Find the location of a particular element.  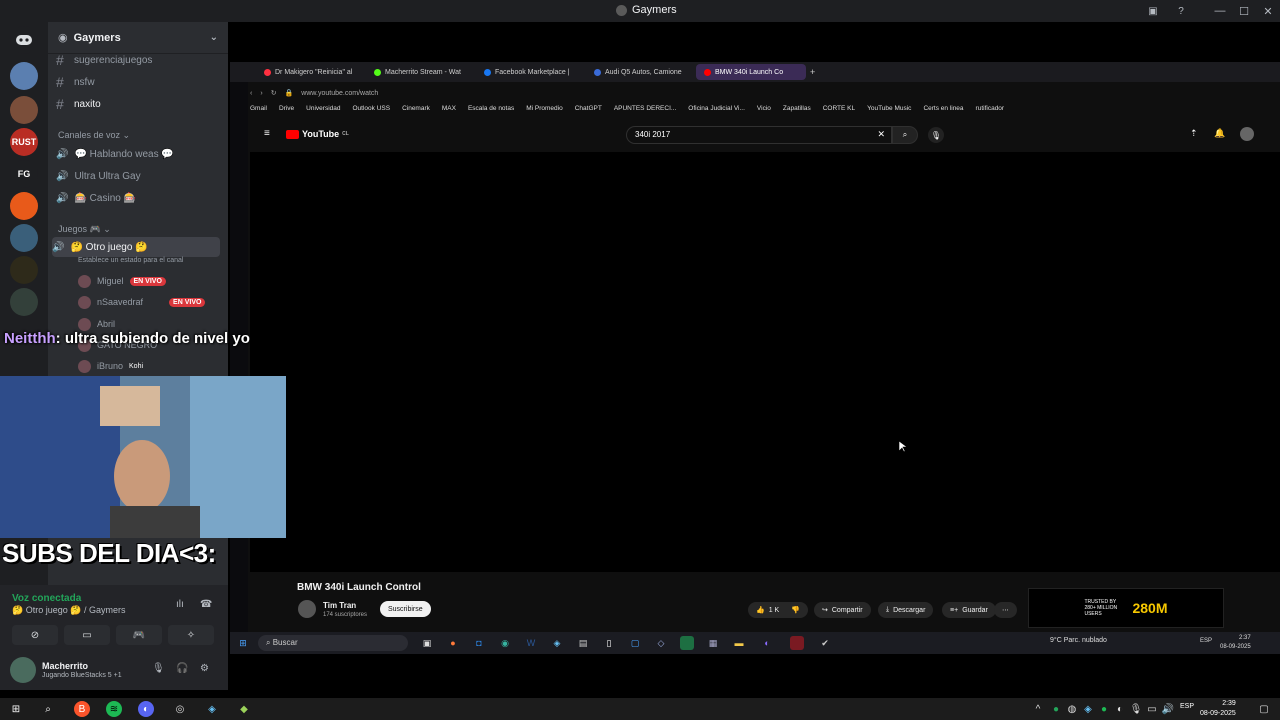

outlook-icon: ◘ is located at coordinates (479, 643).